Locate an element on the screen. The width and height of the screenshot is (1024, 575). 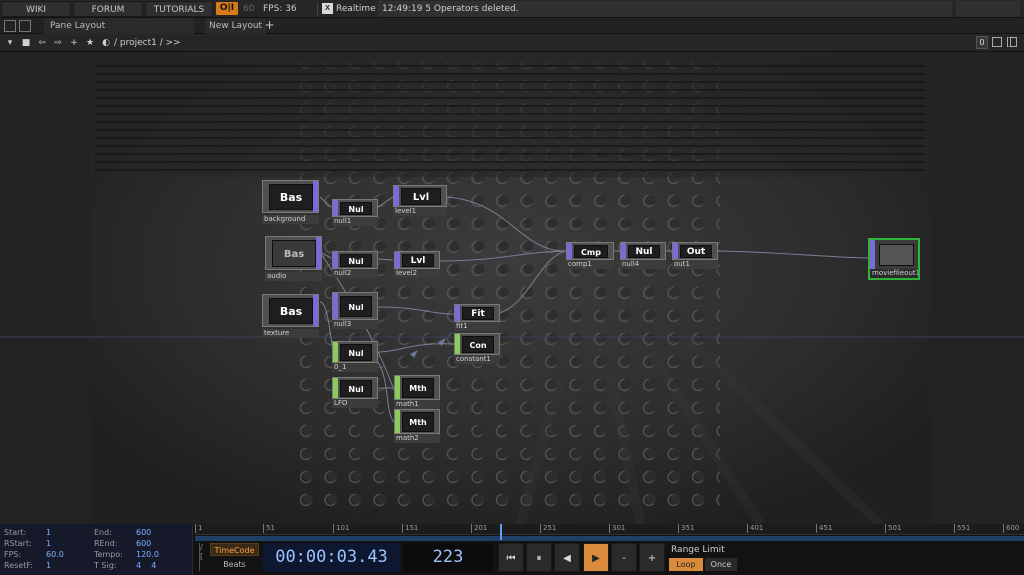
node-face: Nul is located at coordinates (643, 251).